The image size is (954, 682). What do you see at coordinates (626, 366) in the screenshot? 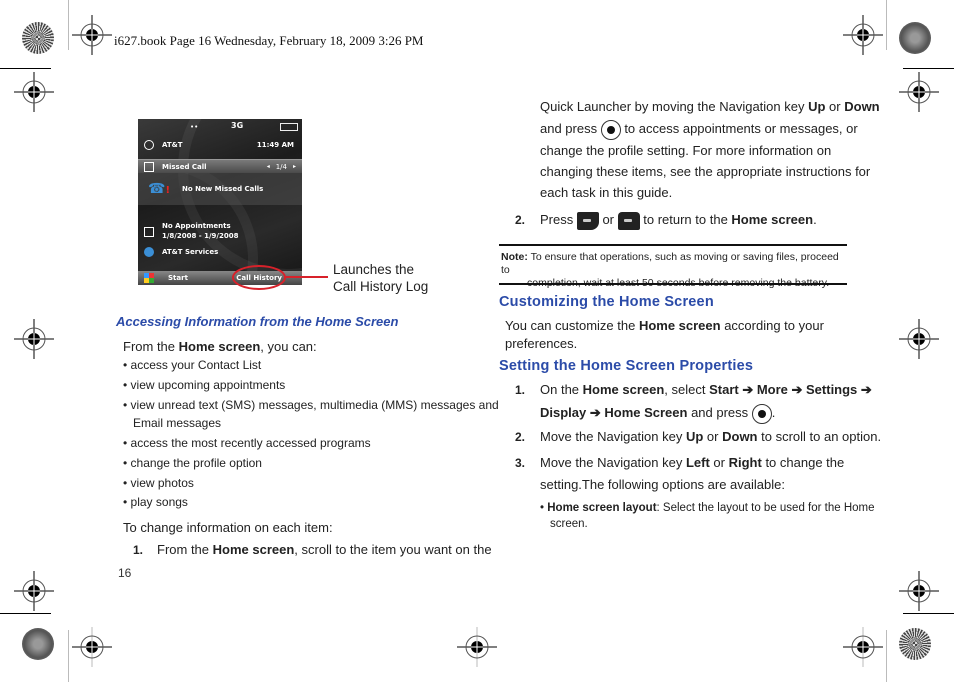
I see `section-title-setting: Setting the Home Screen Properties` at bounding box center [626, 366].